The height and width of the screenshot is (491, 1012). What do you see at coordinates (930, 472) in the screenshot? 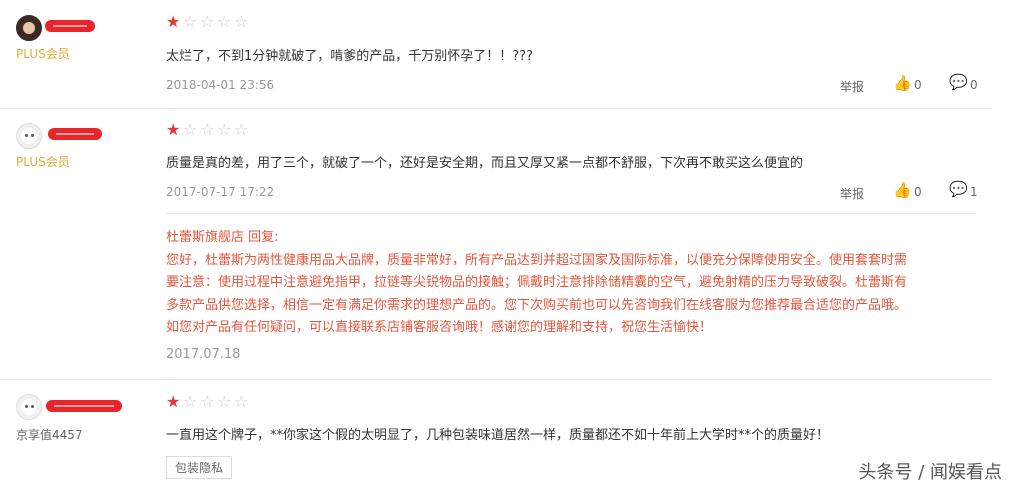
I see `watermark: 头条号 / 闻娱看点` at bounding box center [930, 472].